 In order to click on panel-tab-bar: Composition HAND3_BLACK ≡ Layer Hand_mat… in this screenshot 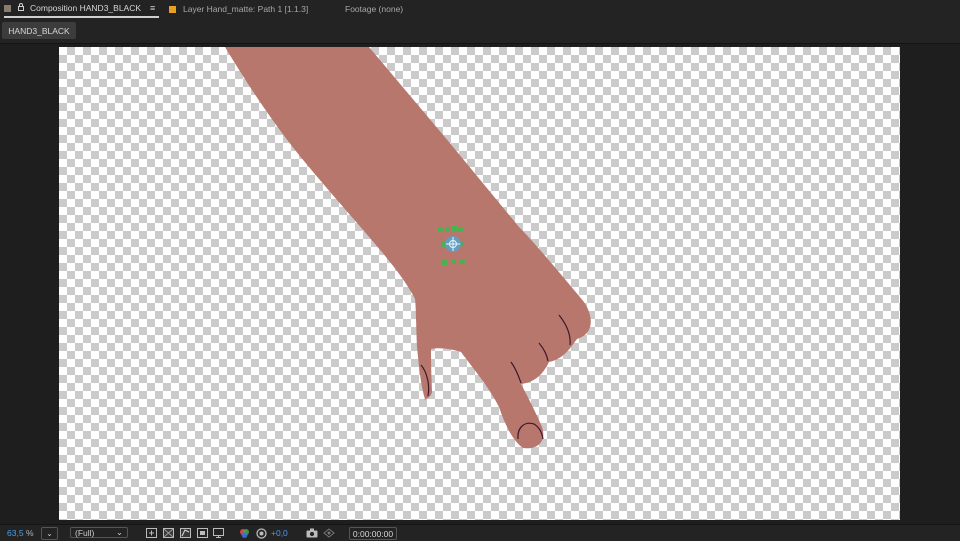, I will do `click(480, 9)`.